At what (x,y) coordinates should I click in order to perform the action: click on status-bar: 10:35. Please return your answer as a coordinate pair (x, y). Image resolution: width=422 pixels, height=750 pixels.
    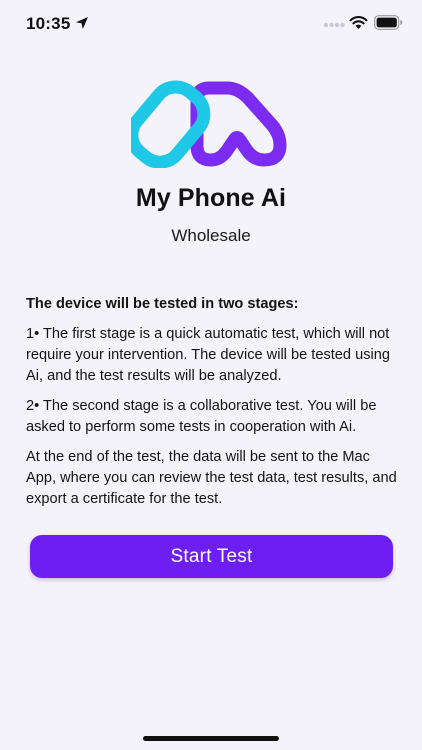
    Looking at the image, I should click on (211, 24).